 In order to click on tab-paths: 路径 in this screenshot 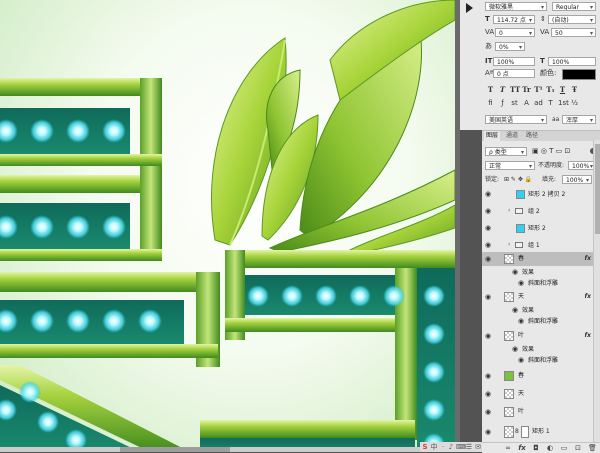, I will do `click(532, 136)`.